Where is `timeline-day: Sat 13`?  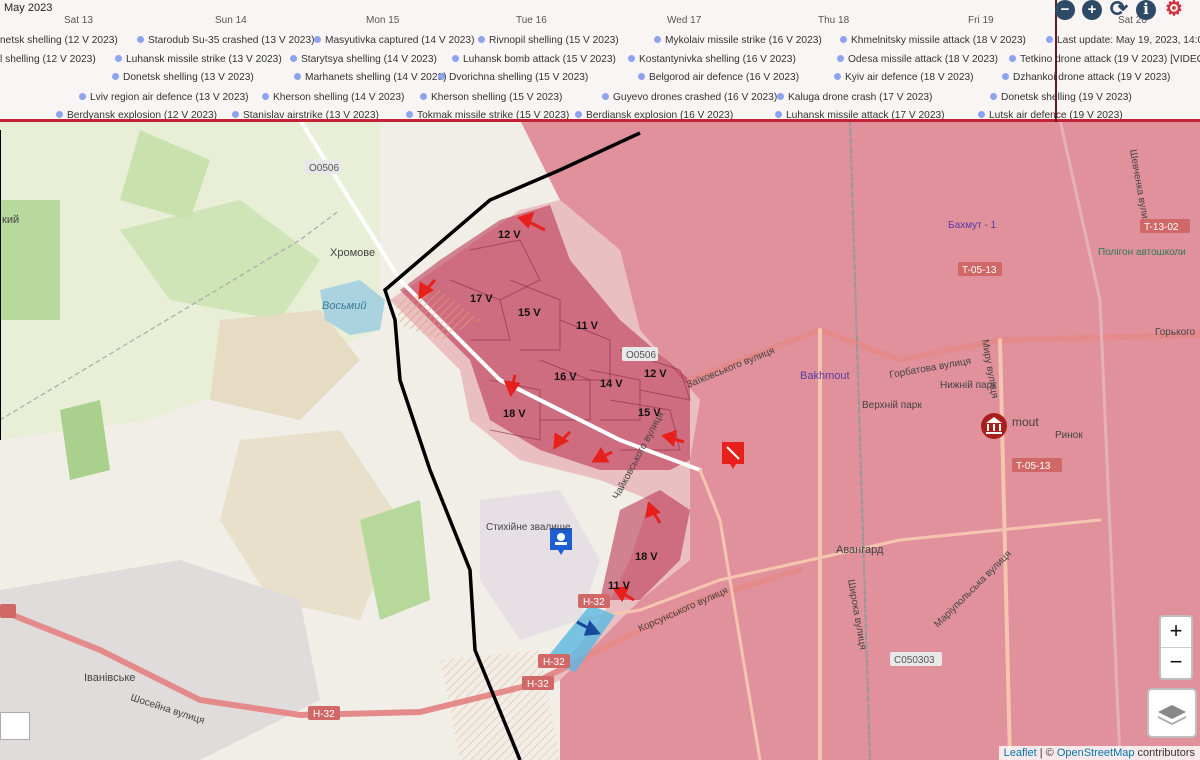
timeline-day: Sat 13 is located at coordinates (78, 20).